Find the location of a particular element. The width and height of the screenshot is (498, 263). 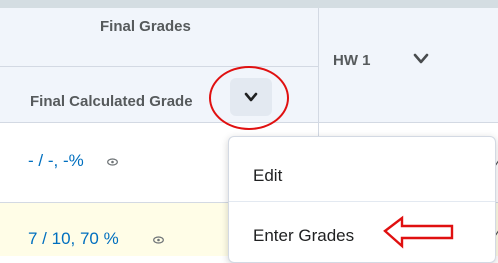

grade-value-link: - / -, -% is located at coordinates (56, 161).